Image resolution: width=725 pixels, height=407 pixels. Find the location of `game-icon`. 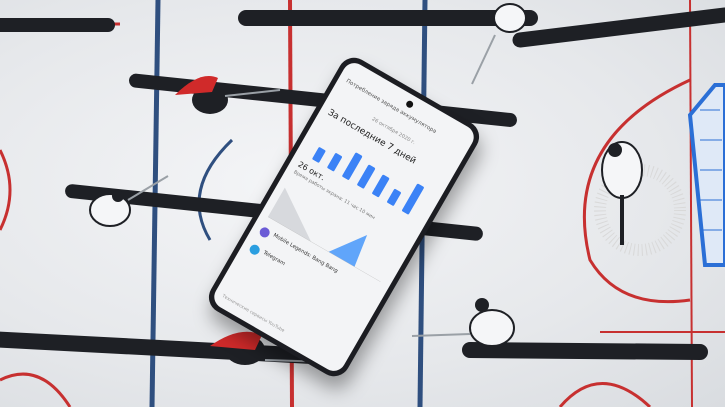

game-icon is located at coordinates (264, 232).